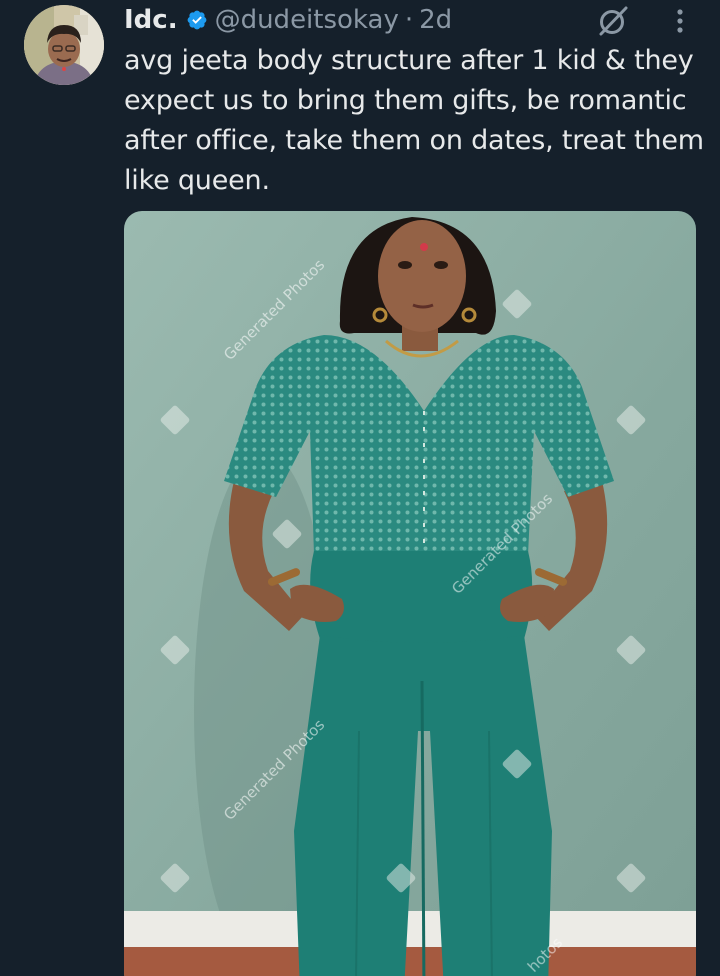  What do you see at coordinates (196, 20) in the screenshot?
I see `verified-badge-icon` at bounding box center [196, 20].